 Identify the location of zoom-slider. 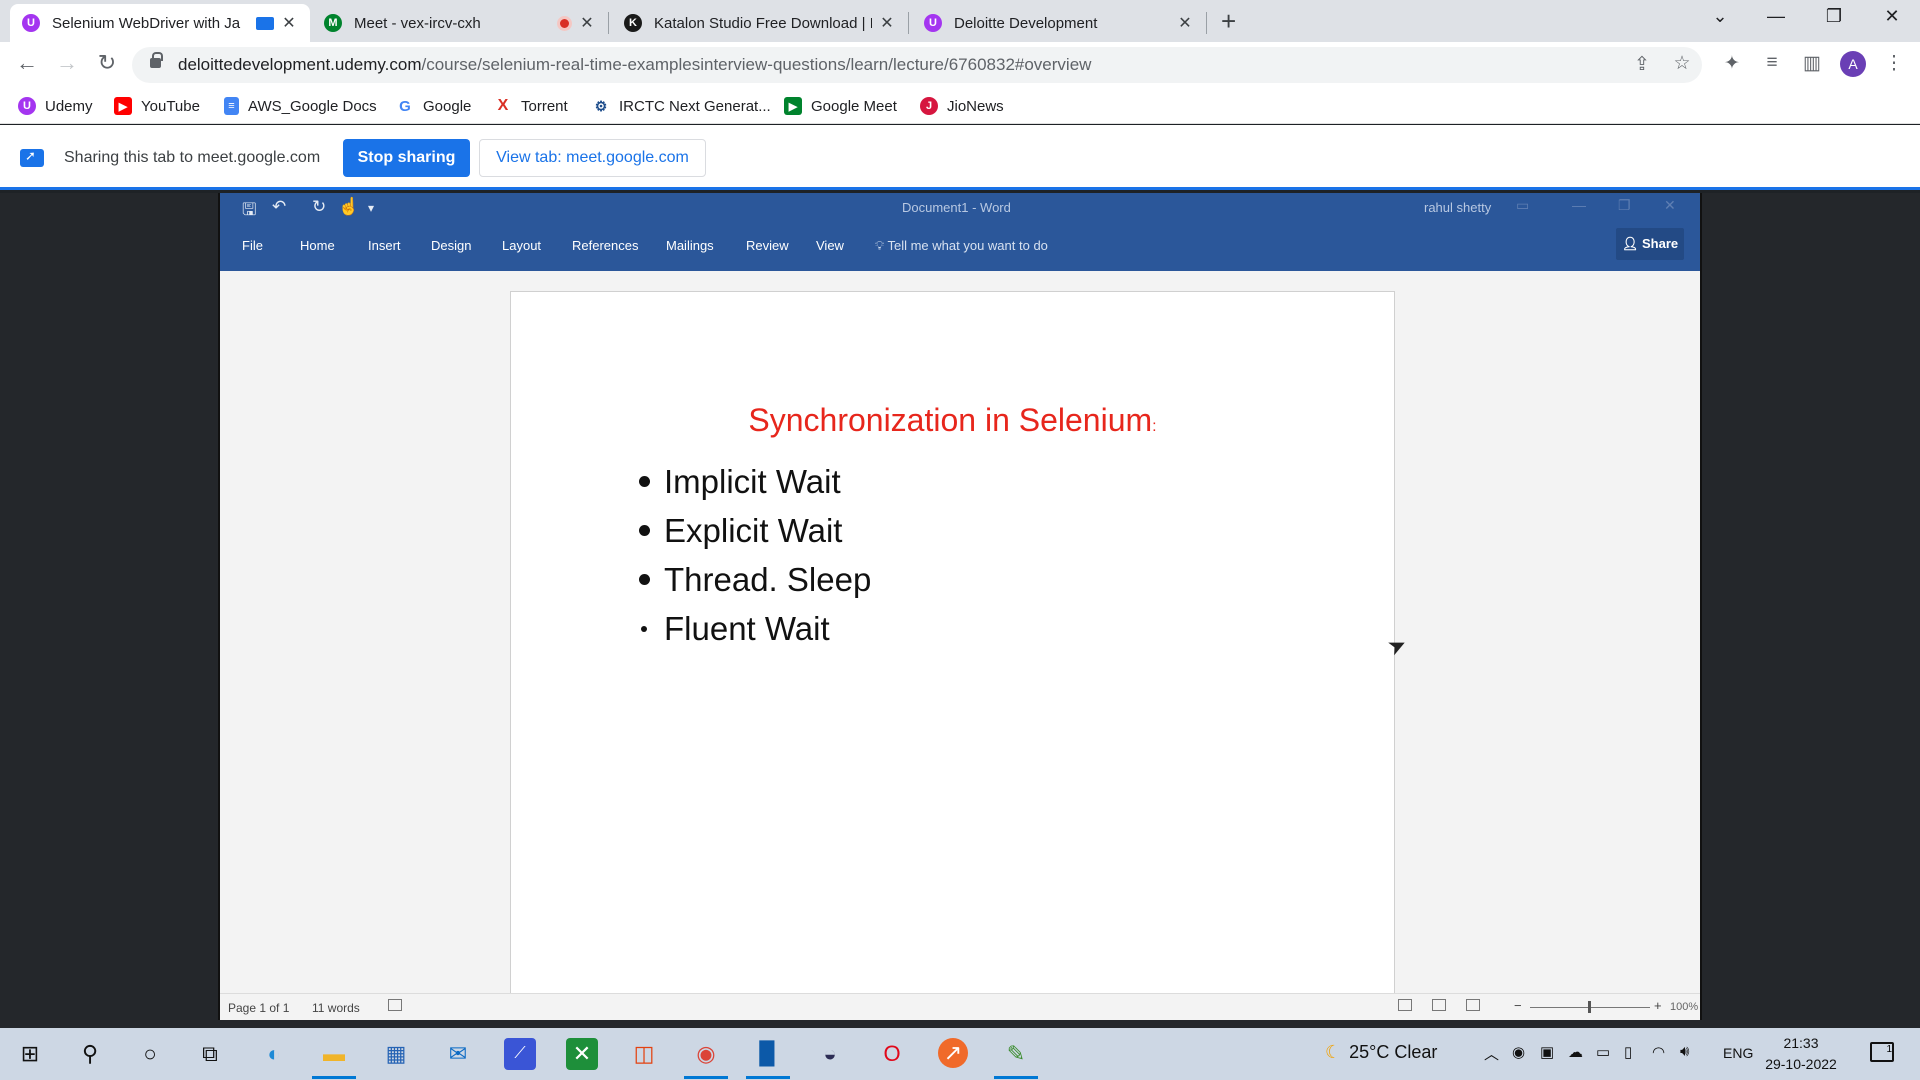
(1590, 1007).